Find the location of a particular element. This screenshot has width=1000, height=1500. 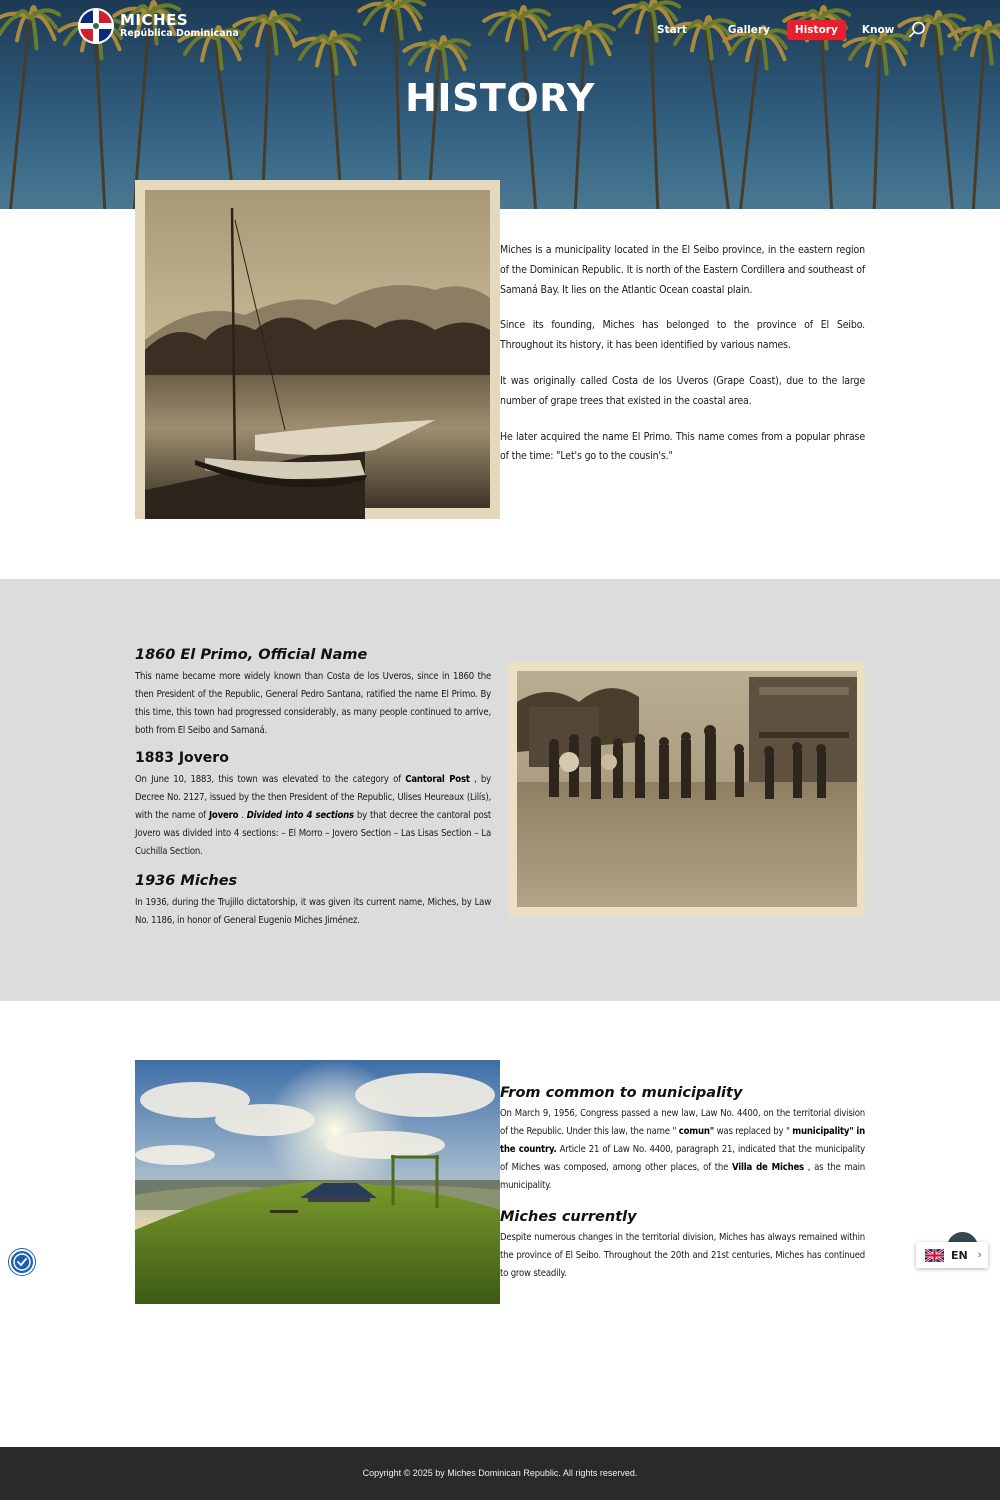

heading-1860: 1860 El Primo, Official Name is located at coordinates (251, 655).